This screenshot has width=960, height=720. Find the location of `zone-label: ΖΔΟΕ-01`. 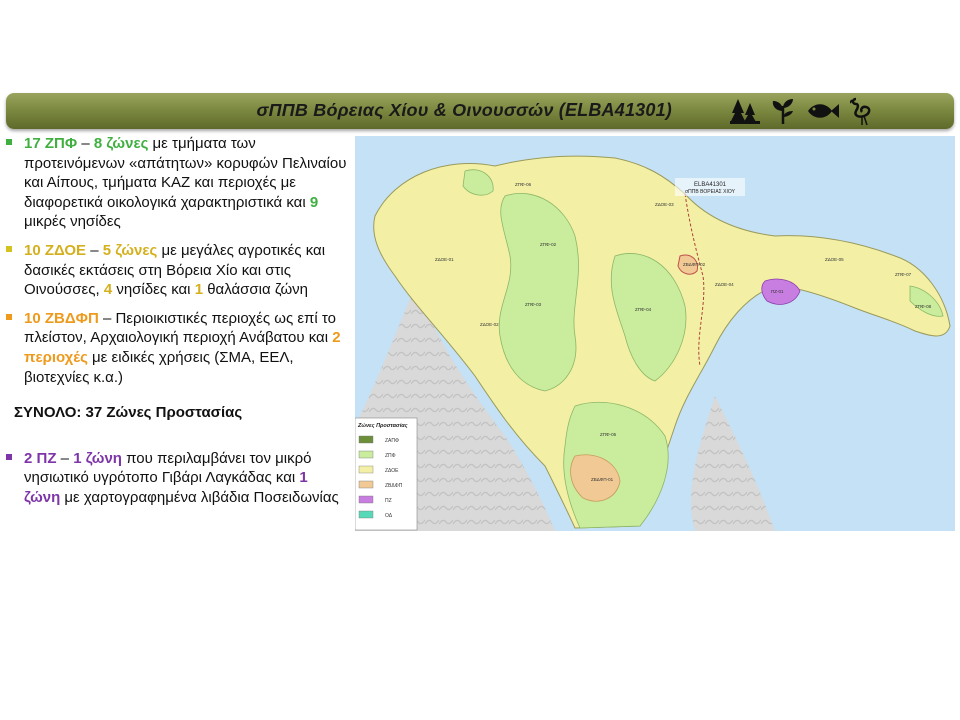

zone-label: ΖΔΟΕ-01 is located at coordinates (444, 259).